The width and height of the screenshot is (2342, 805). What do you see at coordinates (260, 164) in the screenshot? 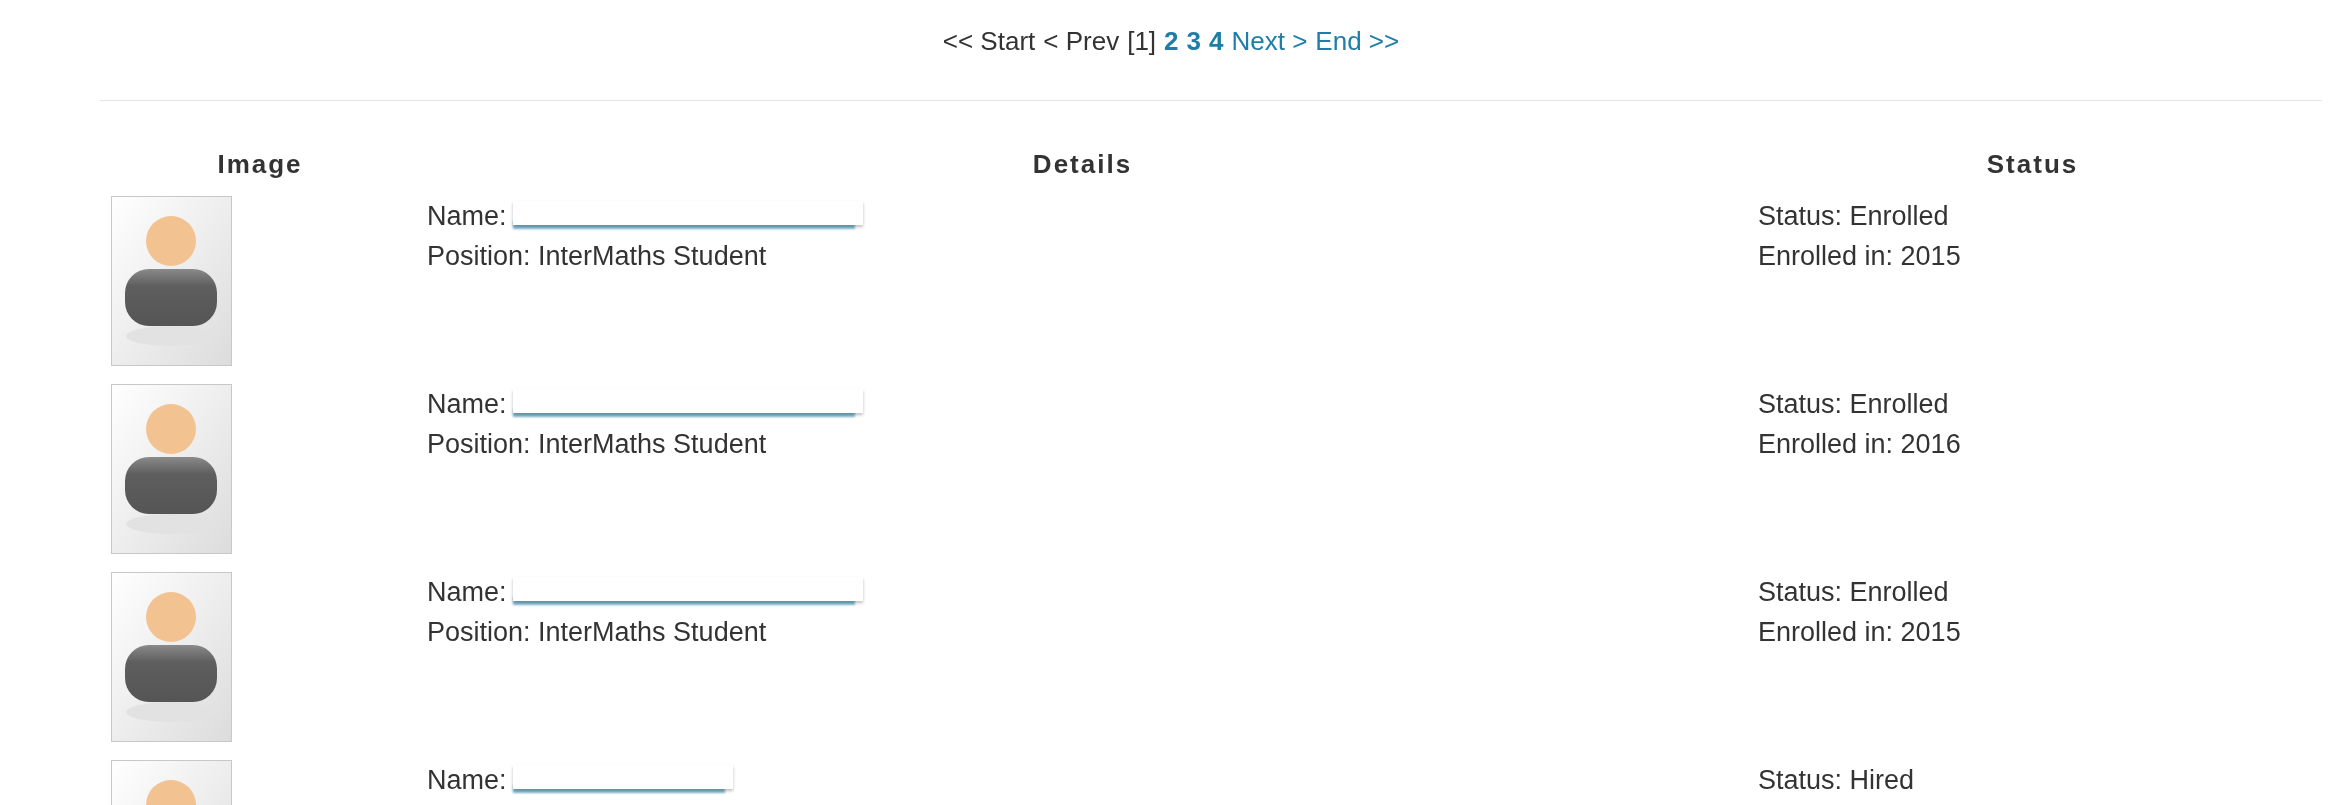
I see `column-header: Image` at bounding box center [260, 164].